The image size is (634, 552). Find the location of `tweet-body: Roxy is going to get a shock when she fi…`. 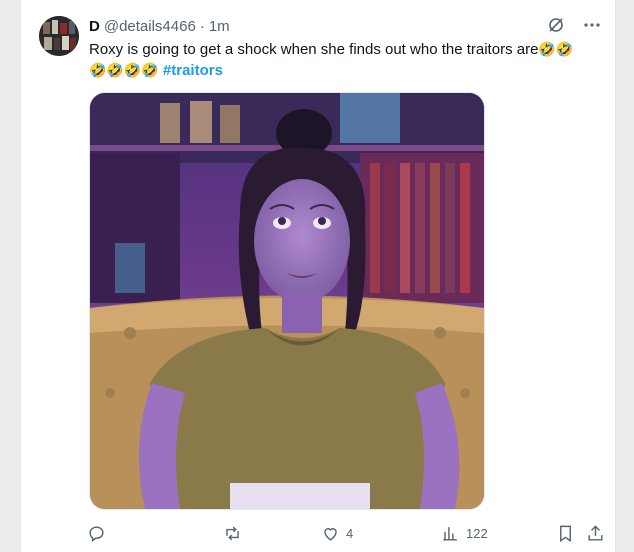

tweet-body: Roxy is going to get a shock when she fi… is located at coordinates (314, 49).